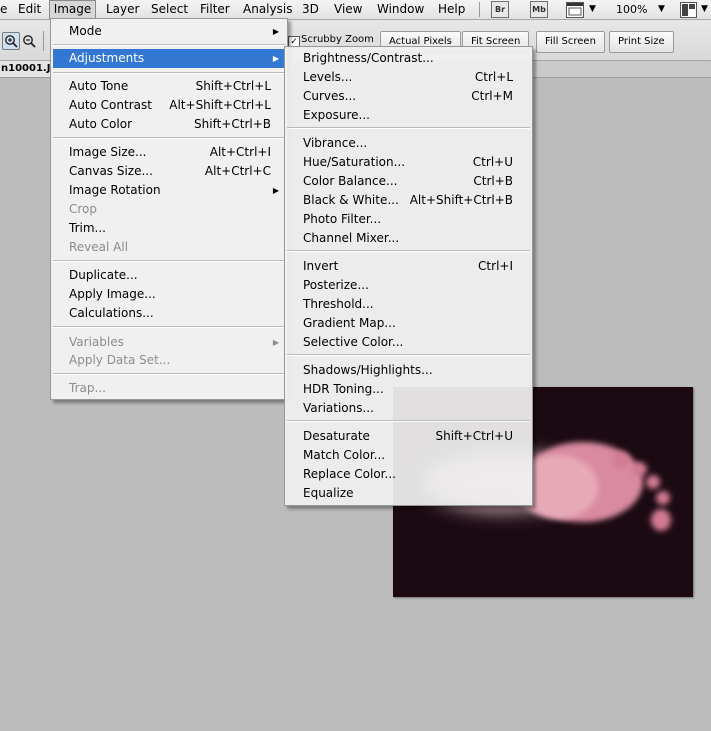 The width and height of the screenshot is (711, 731). What do you see at coordinates (539, 9) in the screenshot?
I see `mini-bridge-button: Mb` at bounding box center [539, 9].